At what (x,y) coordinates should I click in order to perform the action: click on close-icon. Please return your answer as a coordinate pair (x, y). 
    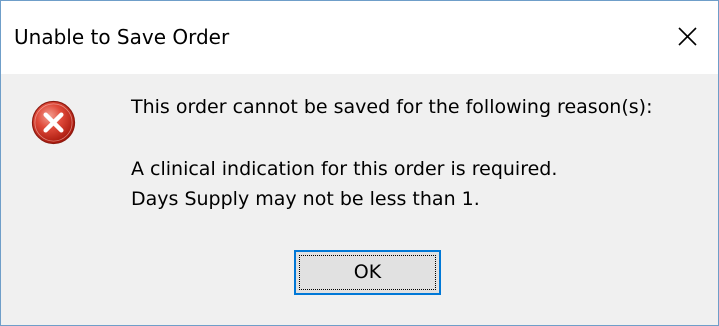
    Looking at the image, I should click on (687, 36).